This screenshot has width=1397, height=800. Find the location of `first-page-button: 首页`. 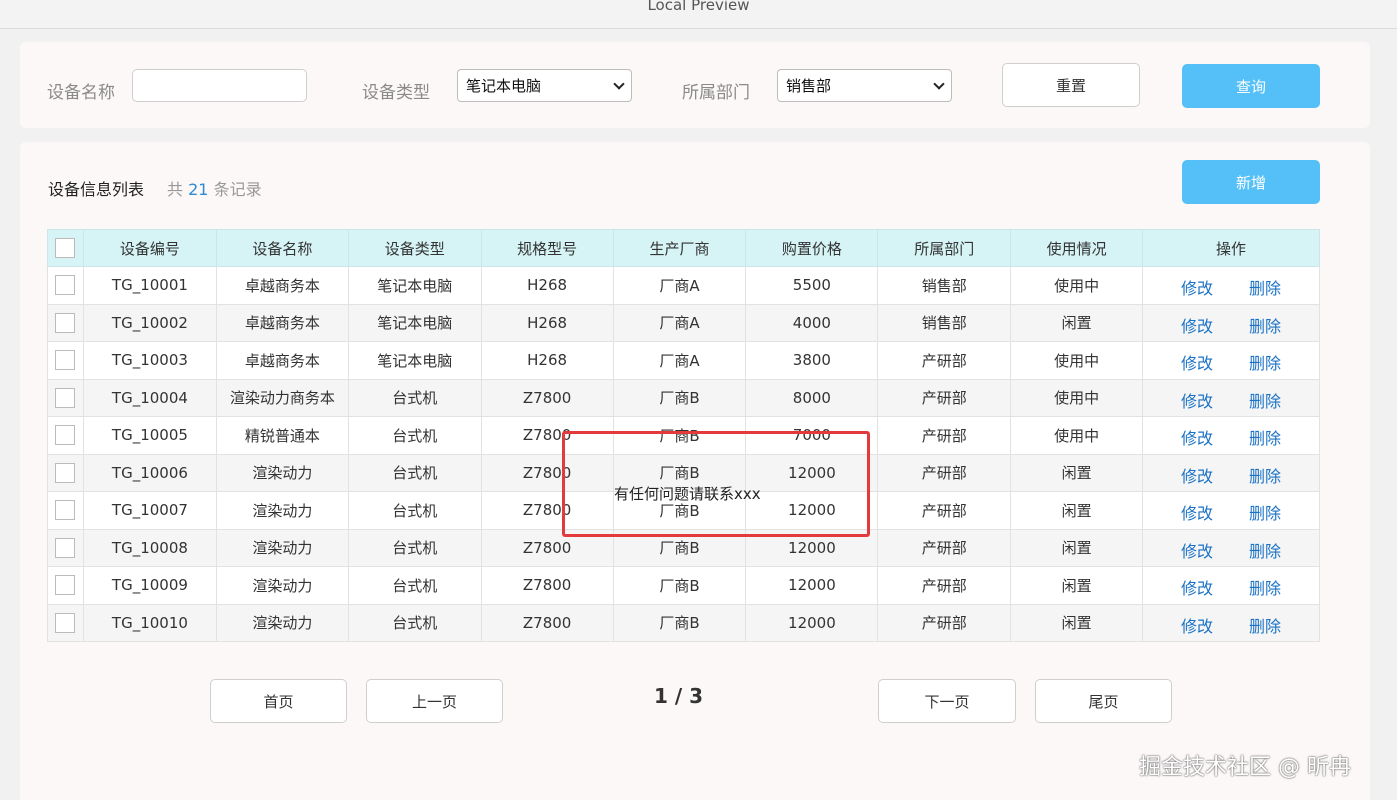

first-page-button: 首页 is located at coordinates (278, 701).